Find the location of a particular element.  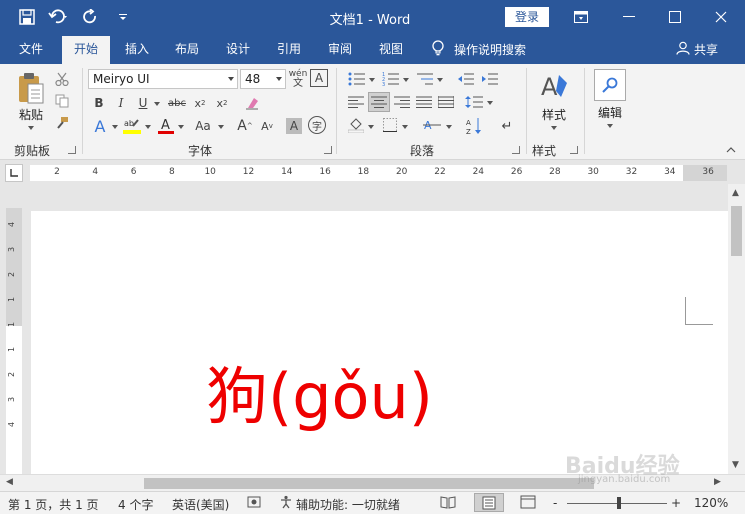

tab-review: 审阅 is located at coordinates (340, 49).